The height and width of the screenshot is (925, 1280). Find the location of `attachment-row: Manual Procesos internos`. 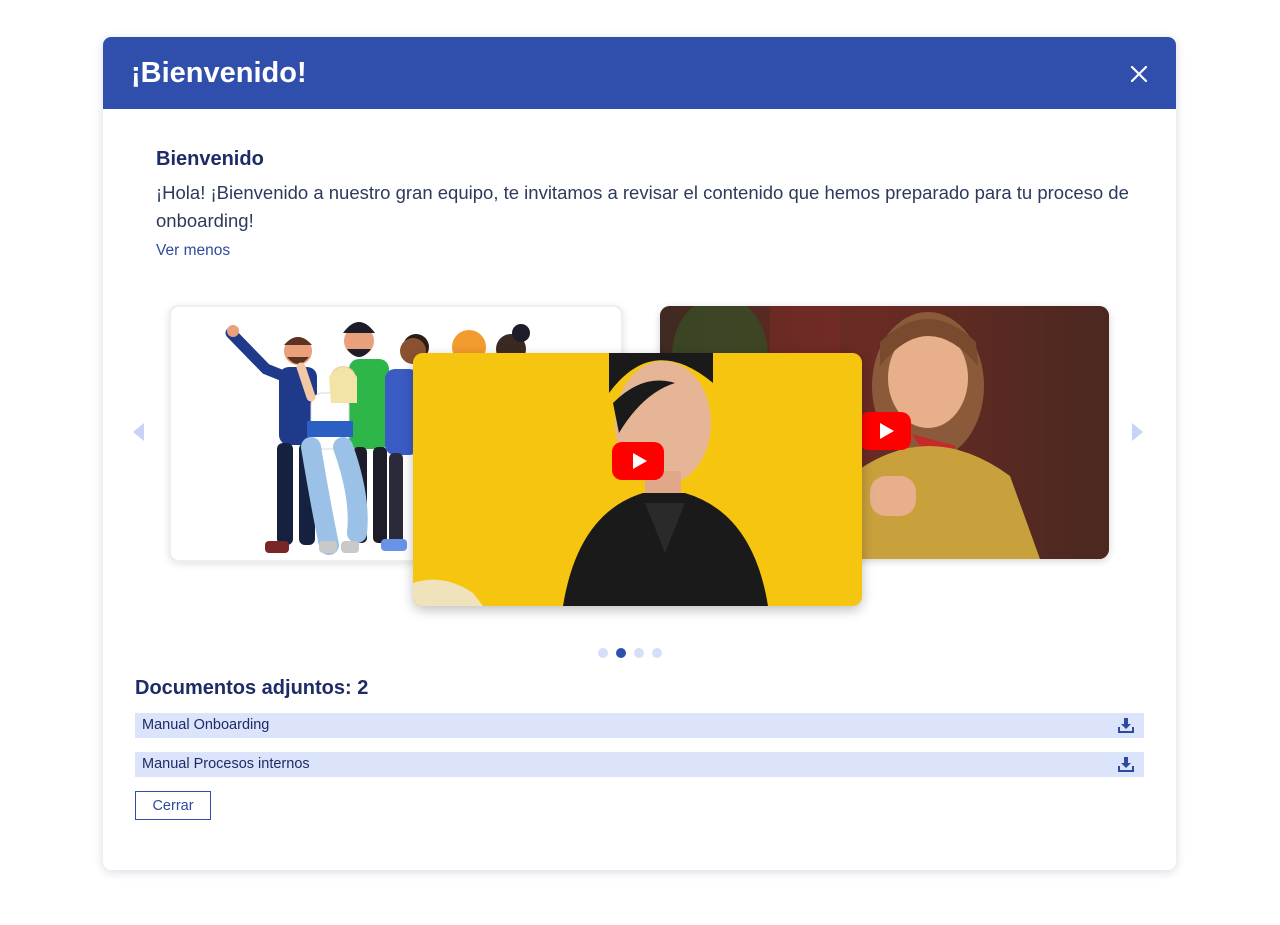

attachment-row: Manual Procesos internos is located at coordinates (639, 764).